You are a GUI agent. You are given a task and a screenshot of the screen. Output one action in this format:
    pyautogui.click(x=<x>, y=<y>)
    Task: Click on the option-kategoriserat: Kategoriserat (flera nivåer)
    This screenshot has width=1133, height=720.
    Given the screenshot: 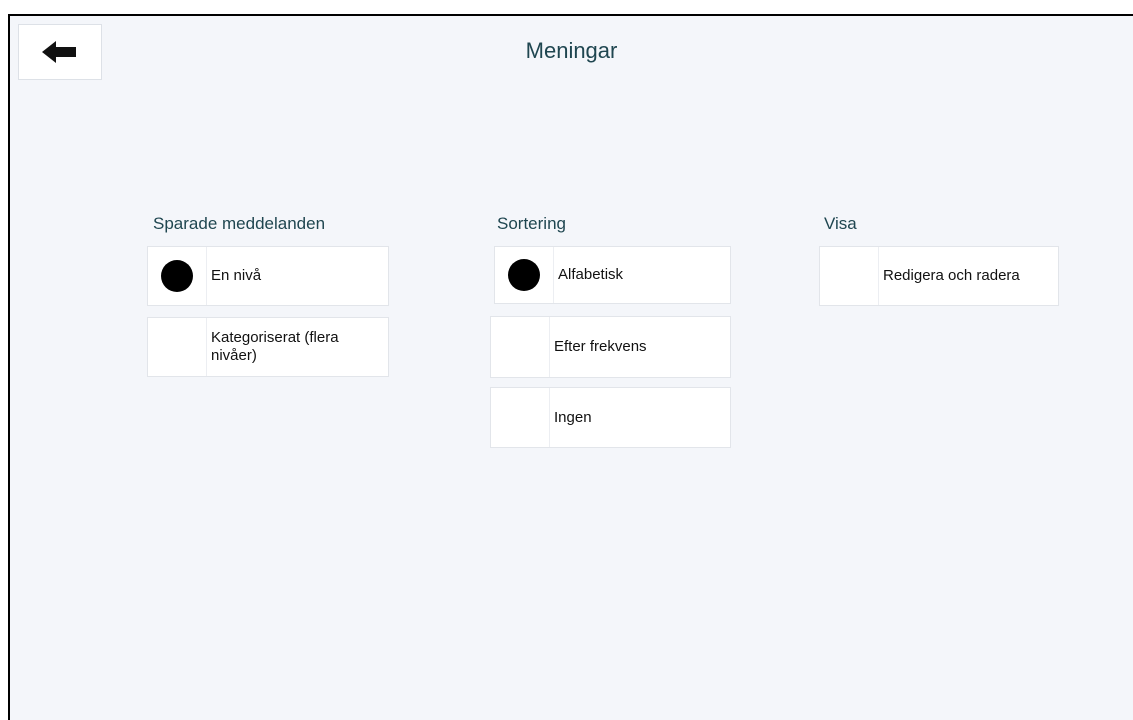 What is the action you would take?
    pyautogui.click(x=268, y=347)
    